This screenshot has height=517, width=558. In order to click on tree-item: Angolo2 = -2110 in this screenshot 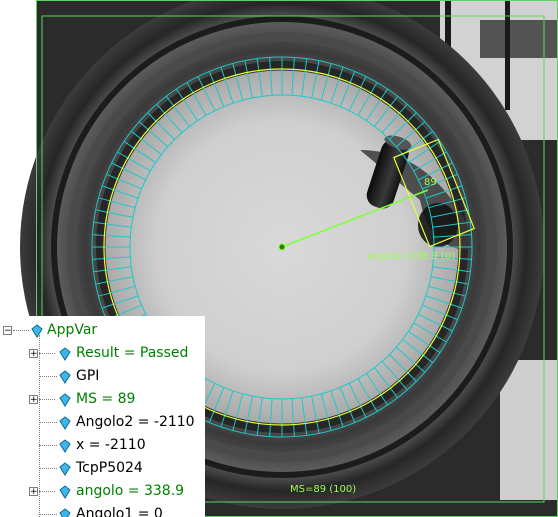, I will do `click(102, 422)`.